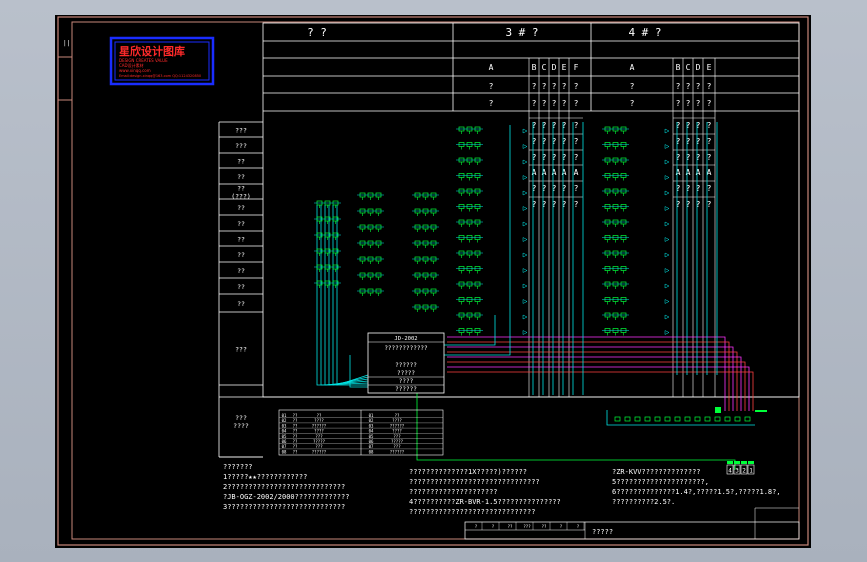 The height and width of the screenshot is (562, 867). What do you see at coordinates (453, 492) in the screenshot?
I see `note-mid: ?????????????????????` at bounding box center [453, 492].